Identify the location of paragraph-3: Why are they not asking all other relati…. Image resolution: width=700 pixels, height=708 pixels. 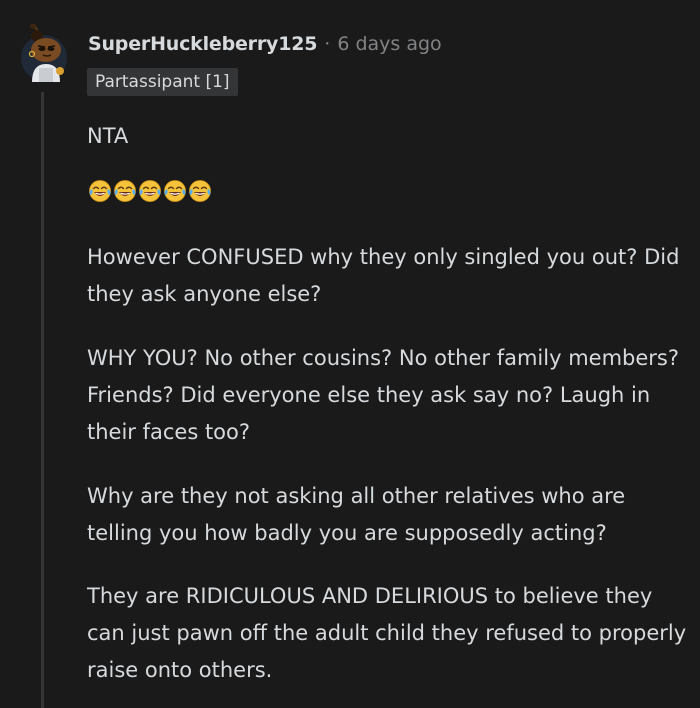
(356, 514).